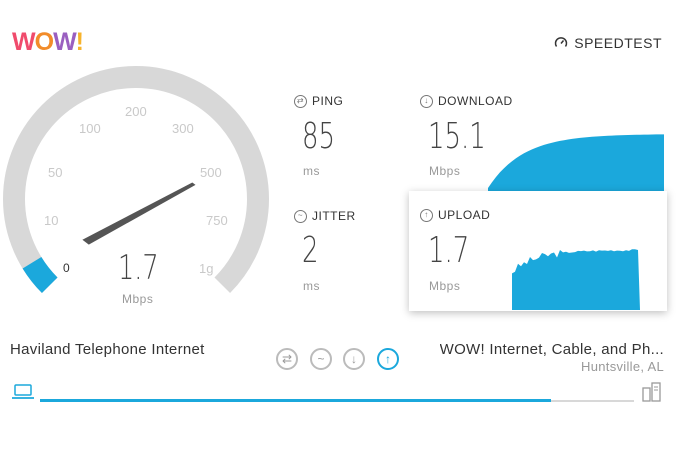 This screenshot has height=452, width=678. Describe the element at coordinates (40, 275) in the screenshot. I see `gauge-fill` at that location.